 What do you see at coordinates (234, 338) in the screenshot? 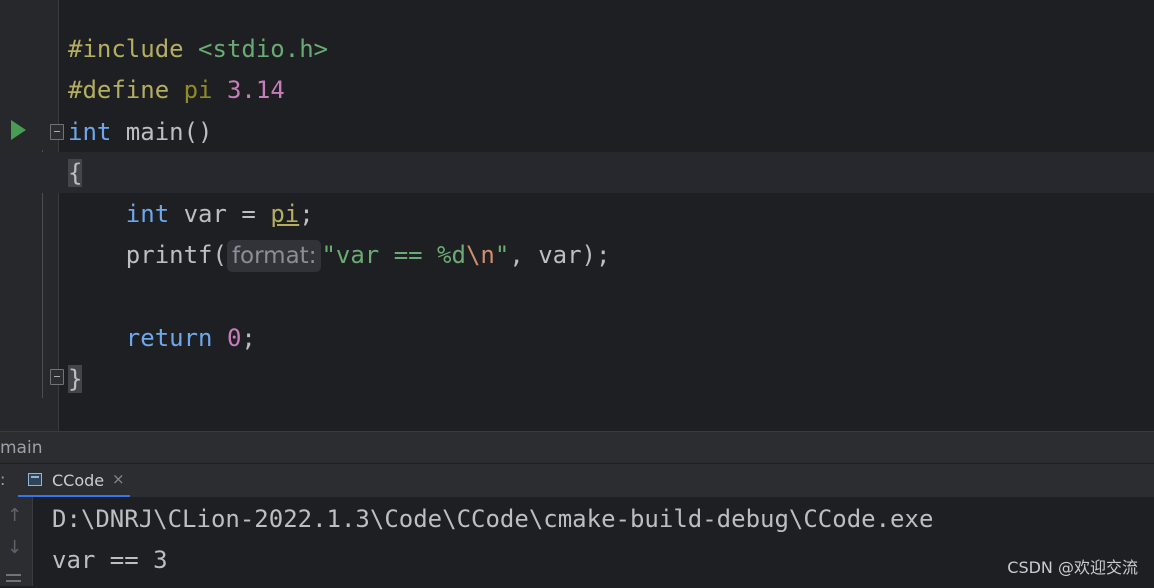
I see `return-value: 0` at bounding box center [234, 338].